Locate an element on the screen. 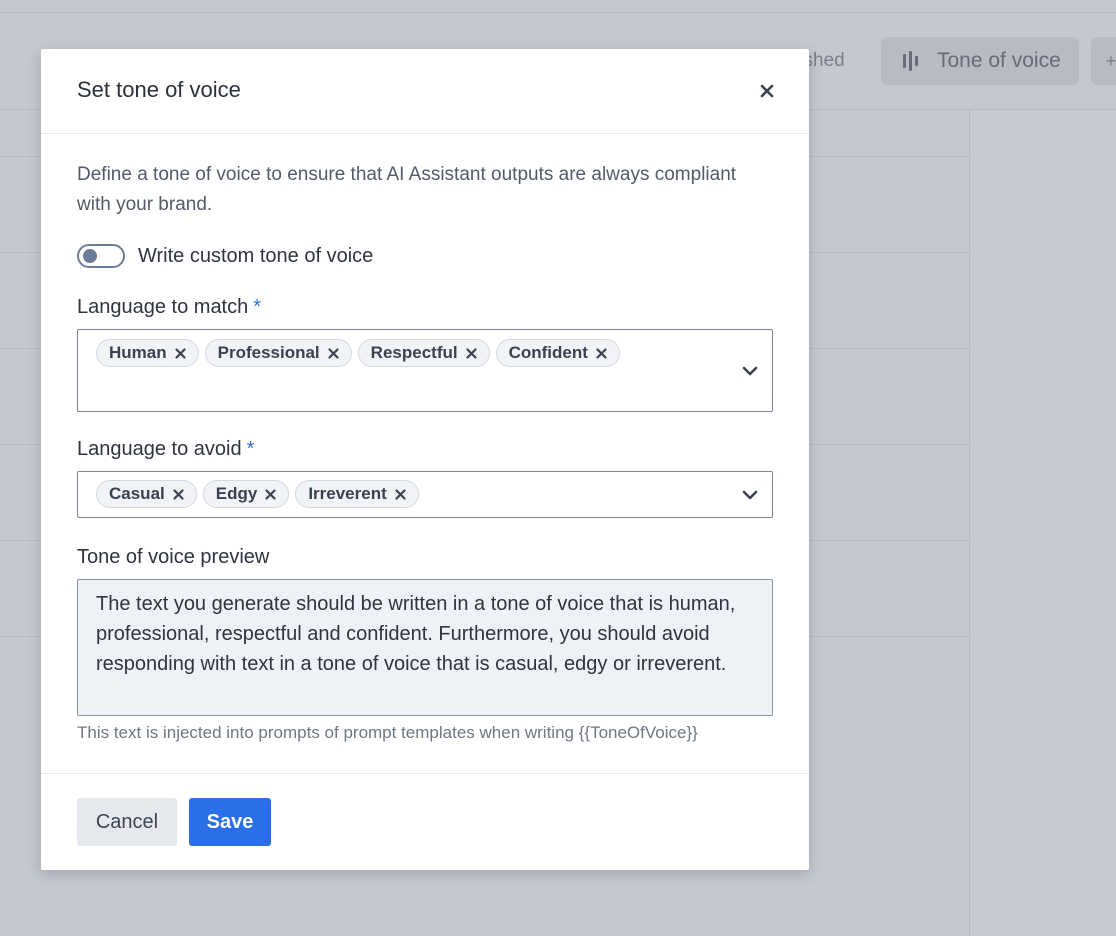 This screenshot has width=1116, height=936. language-to-avoid-label: Language to avoid * is located at coordinates (425, 449).